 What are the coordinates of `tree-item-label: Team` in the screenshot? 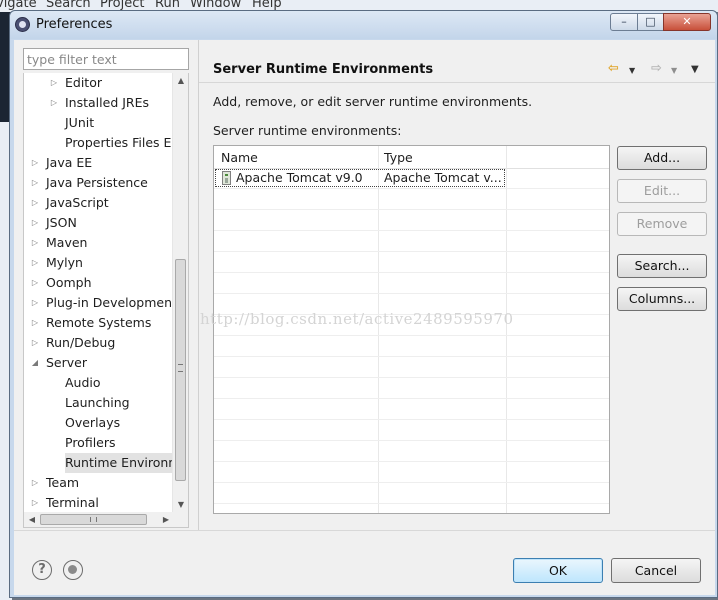 It's located at (63, 482).